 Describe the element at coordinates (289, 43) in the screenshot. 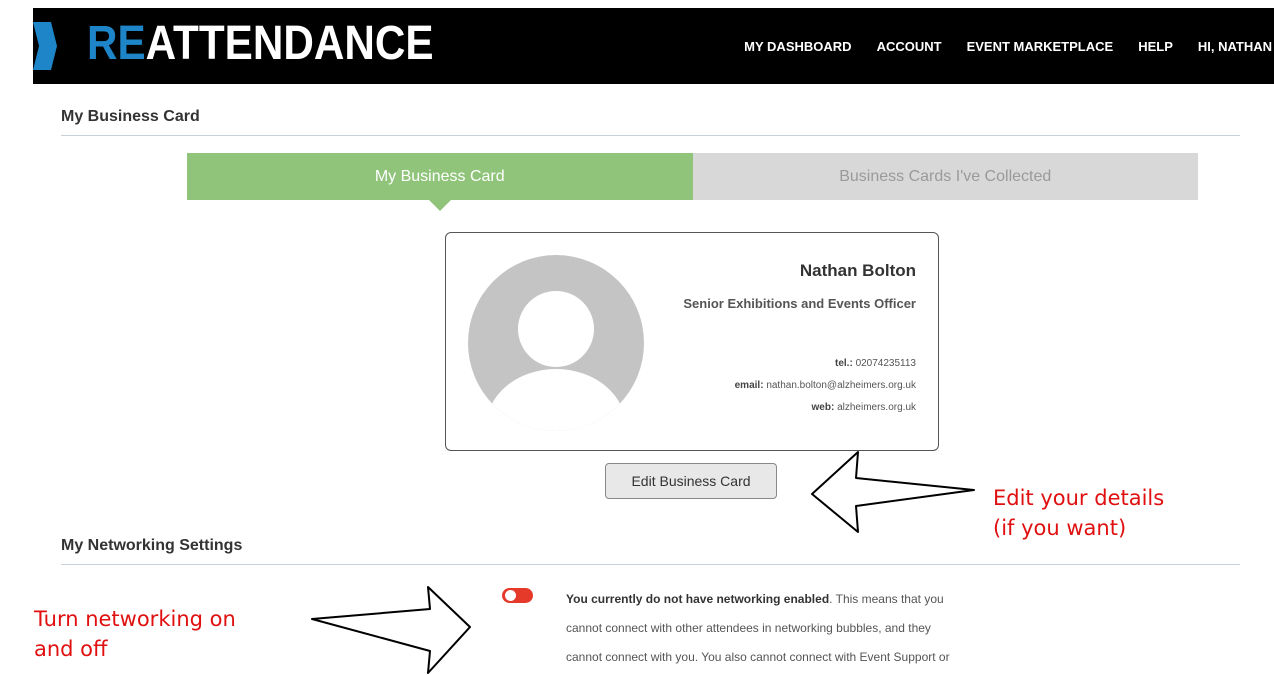

I see `logo-attendance: ATTENDANCE` at that location.